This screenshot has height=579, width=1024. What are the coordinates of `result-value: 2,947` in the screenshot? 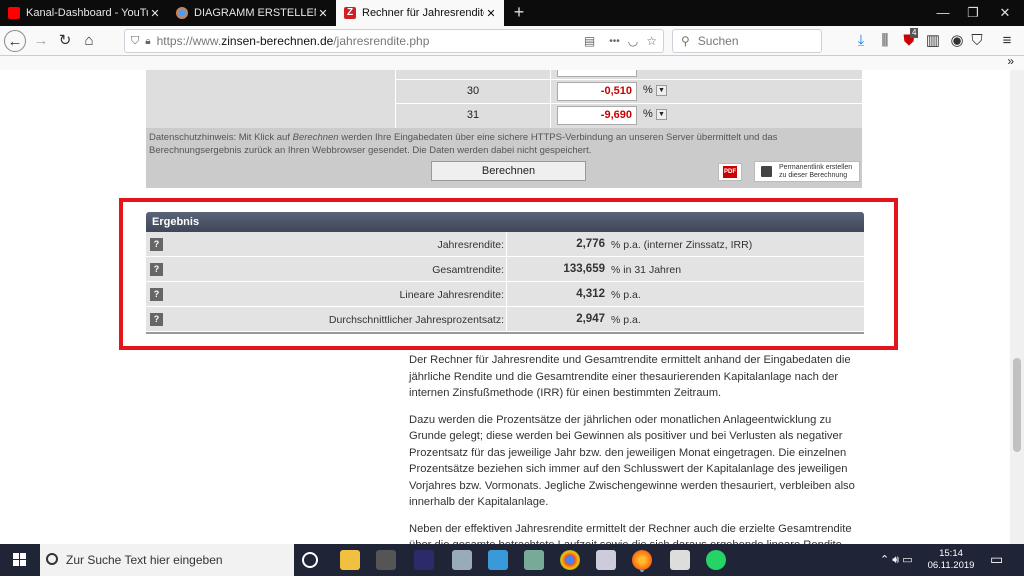 It's located at (590, 319).